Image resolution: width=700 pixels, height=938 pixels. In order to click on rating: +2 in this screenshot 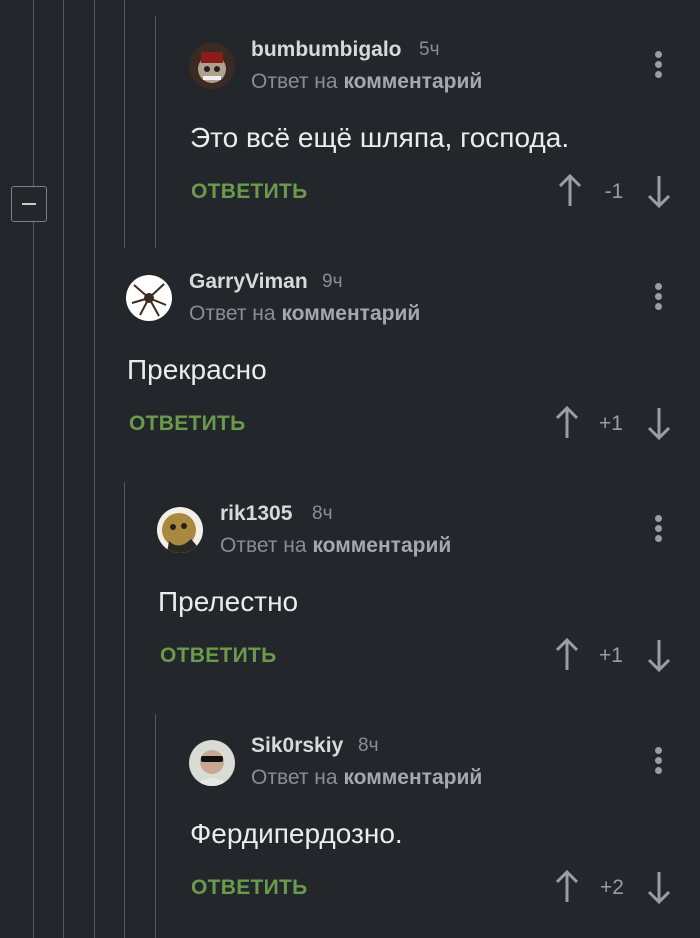, I will do `click(612, 887)`.